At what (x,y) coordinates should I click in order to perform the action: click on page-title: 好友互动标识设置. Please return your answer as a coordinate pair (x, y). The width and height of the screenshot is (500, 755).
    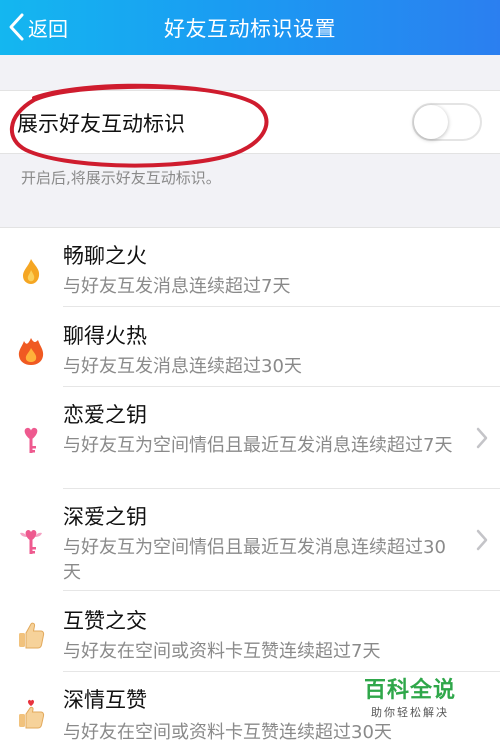
    Looking at the image, I should click on (250, 29).